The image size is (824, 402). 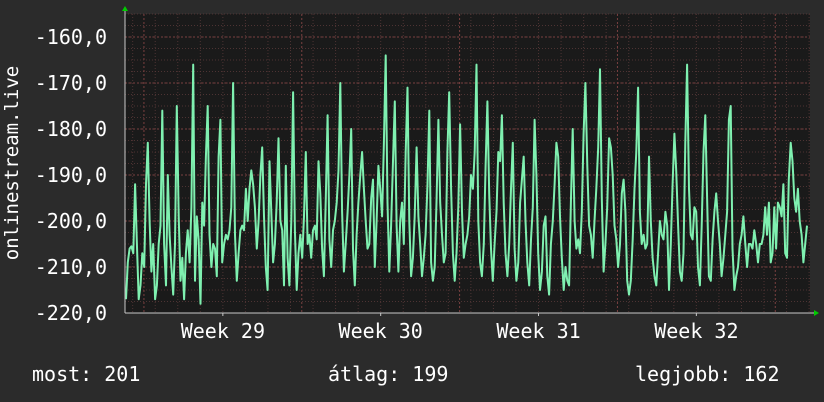 What do you see at coordinates (71, 313) in the screenshot?
I see `y-tick-label: -220,0` at bounding box center [71, 313].